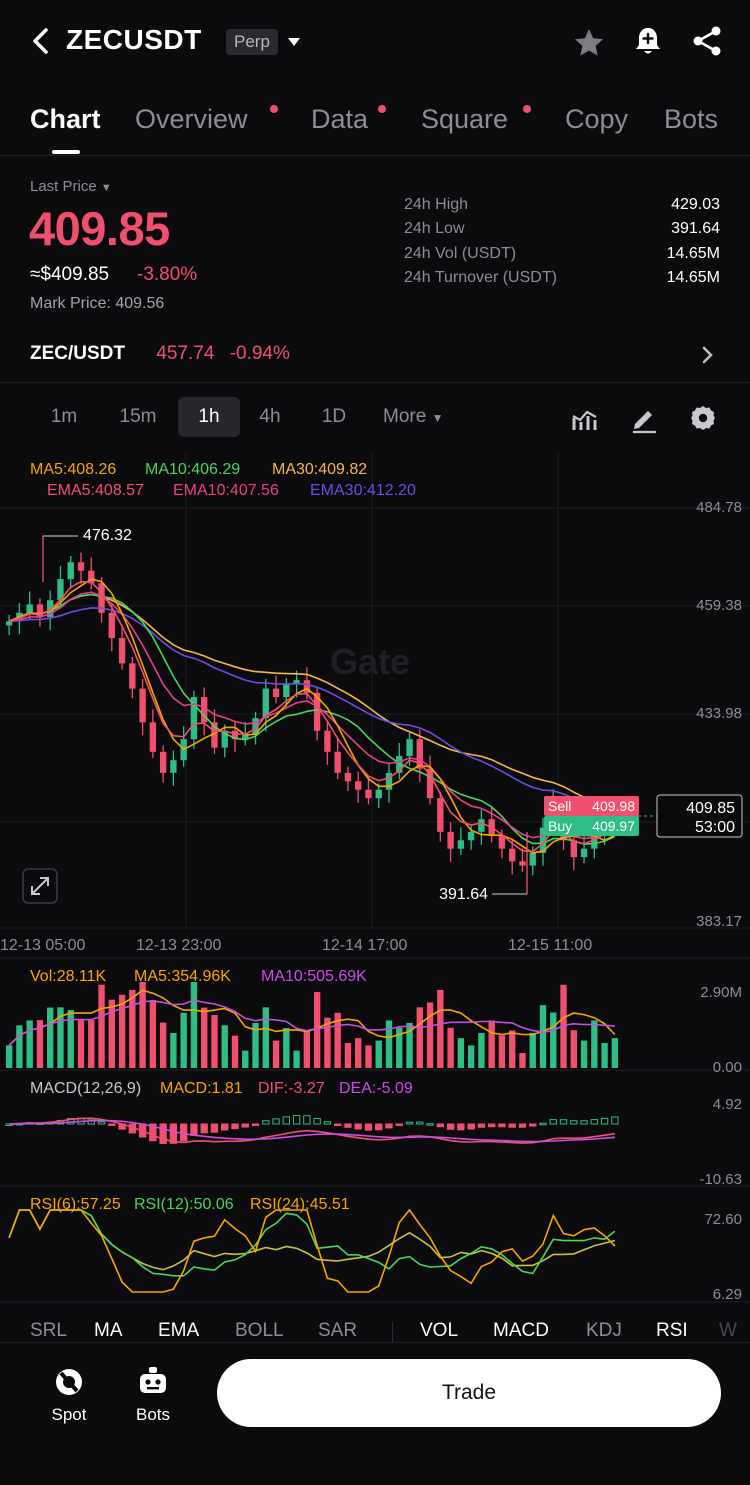 This screenshot has height=1485, width=750. Describe the element at coordinates (703, 418) in the screenshot. I see `settings-gear-icon` at that location.